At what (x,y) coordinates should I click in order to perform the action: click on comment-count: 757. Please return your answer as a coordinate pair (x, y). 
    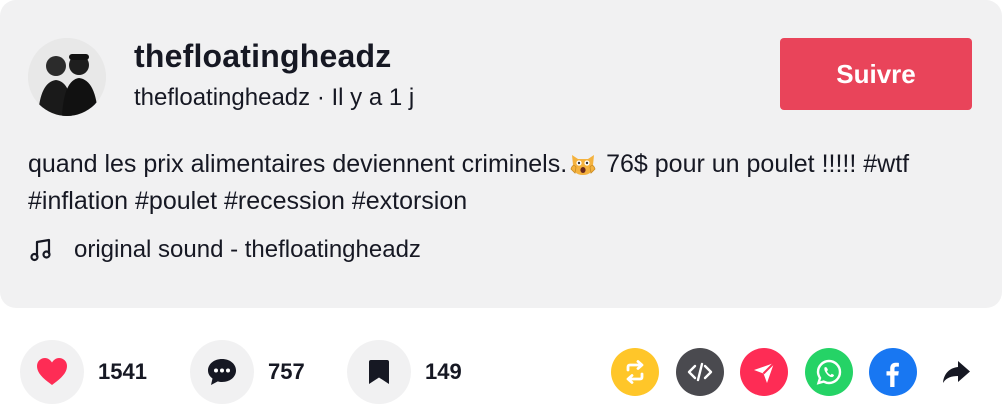
    Looking at the image, I should click on (286, 371).